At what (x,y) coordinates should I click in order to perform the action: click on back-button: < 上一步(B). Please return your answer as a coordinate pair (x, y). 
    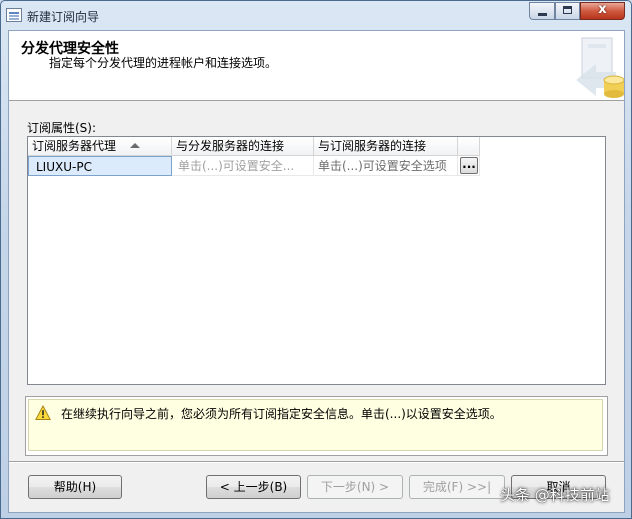
    Looking at the image, I should click on (253, 487).